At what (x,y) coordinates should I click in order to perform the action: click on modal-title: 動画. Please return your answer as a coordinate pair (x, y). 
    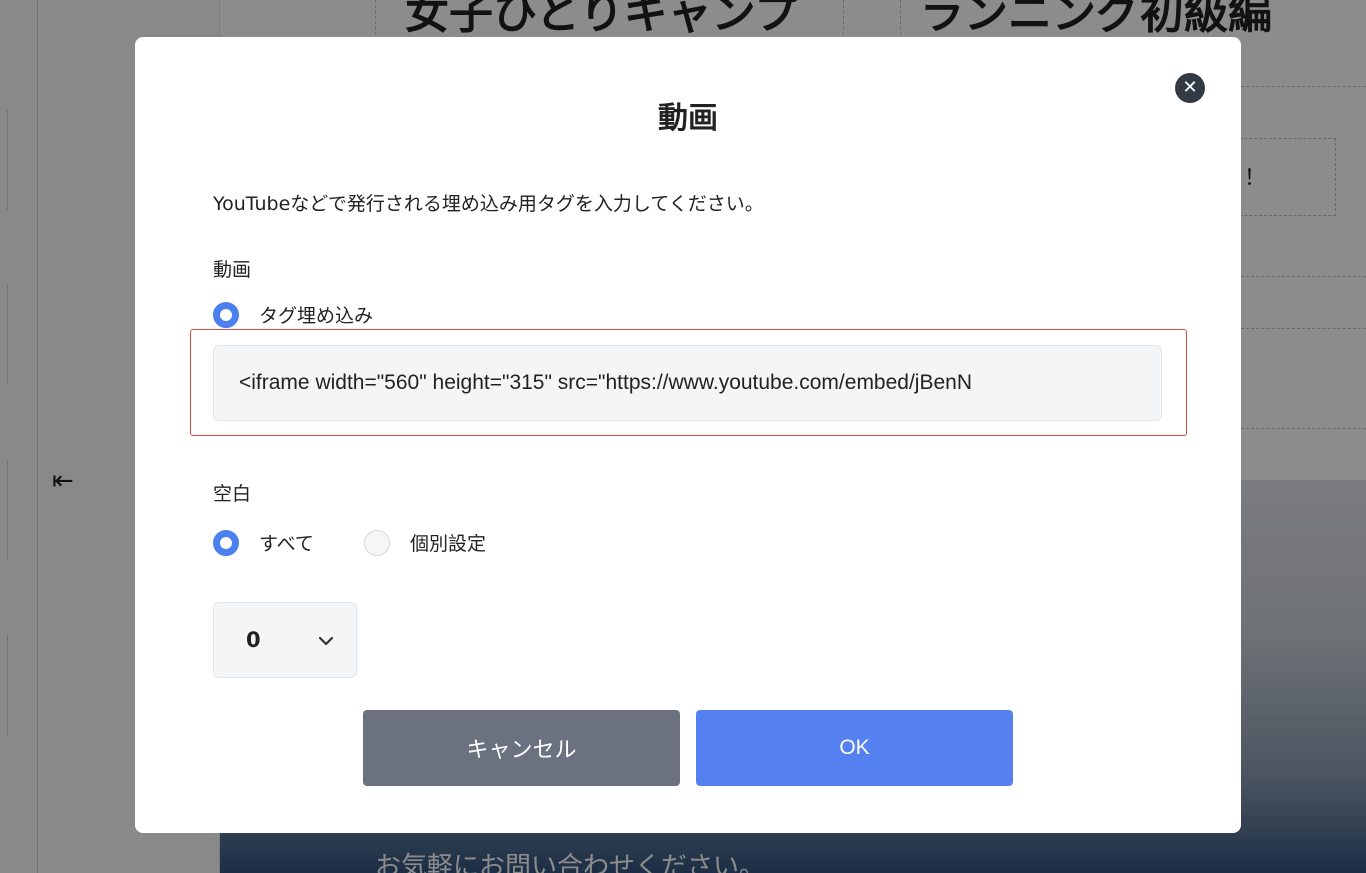
    Looking at the image, I should click on (688, 118).